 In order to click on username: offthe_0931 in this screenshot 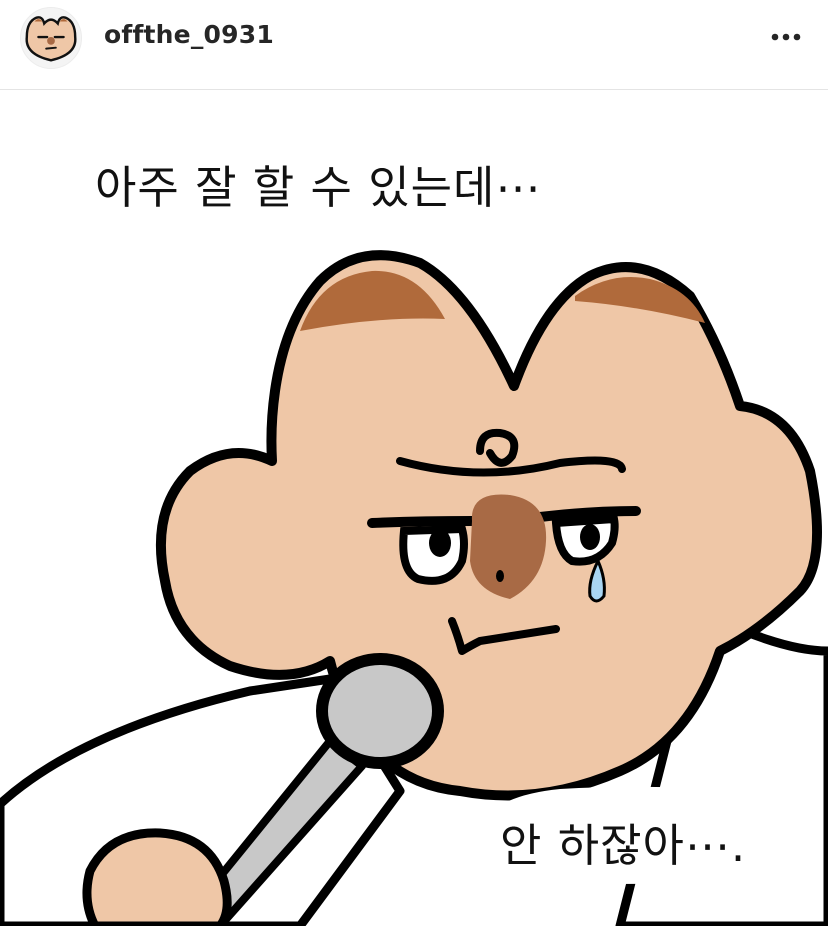, I will do `click(189, 34)`.